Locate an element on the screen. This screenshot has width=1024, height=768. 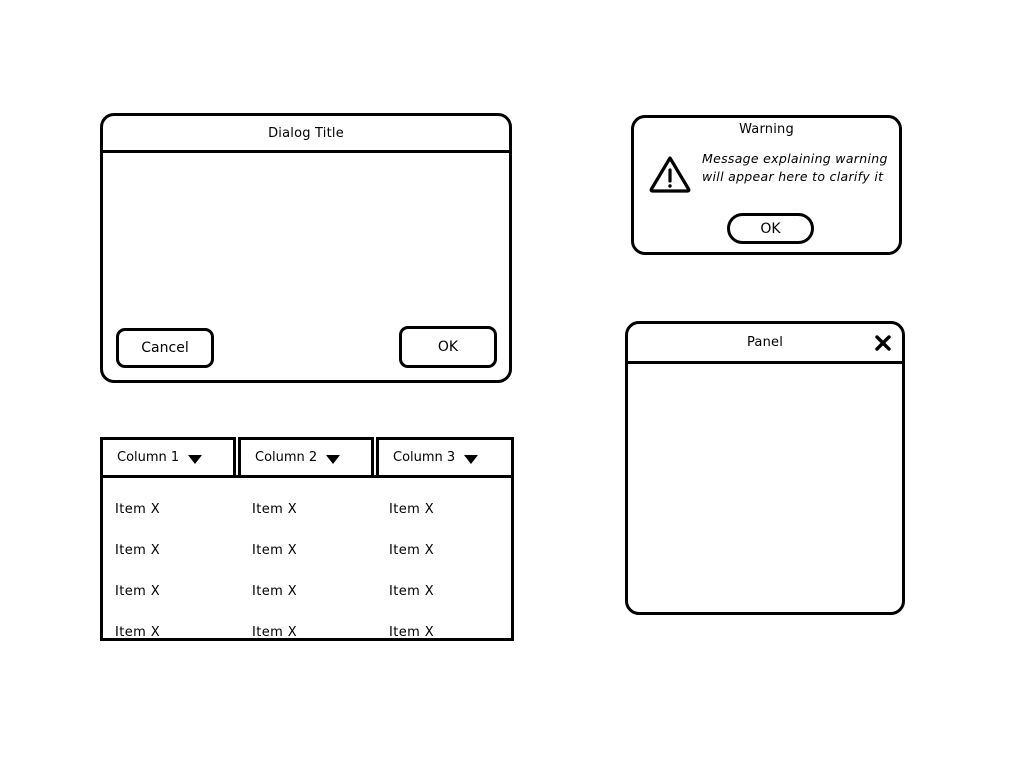
ok-button: OK is located at coordinates (448, 347).